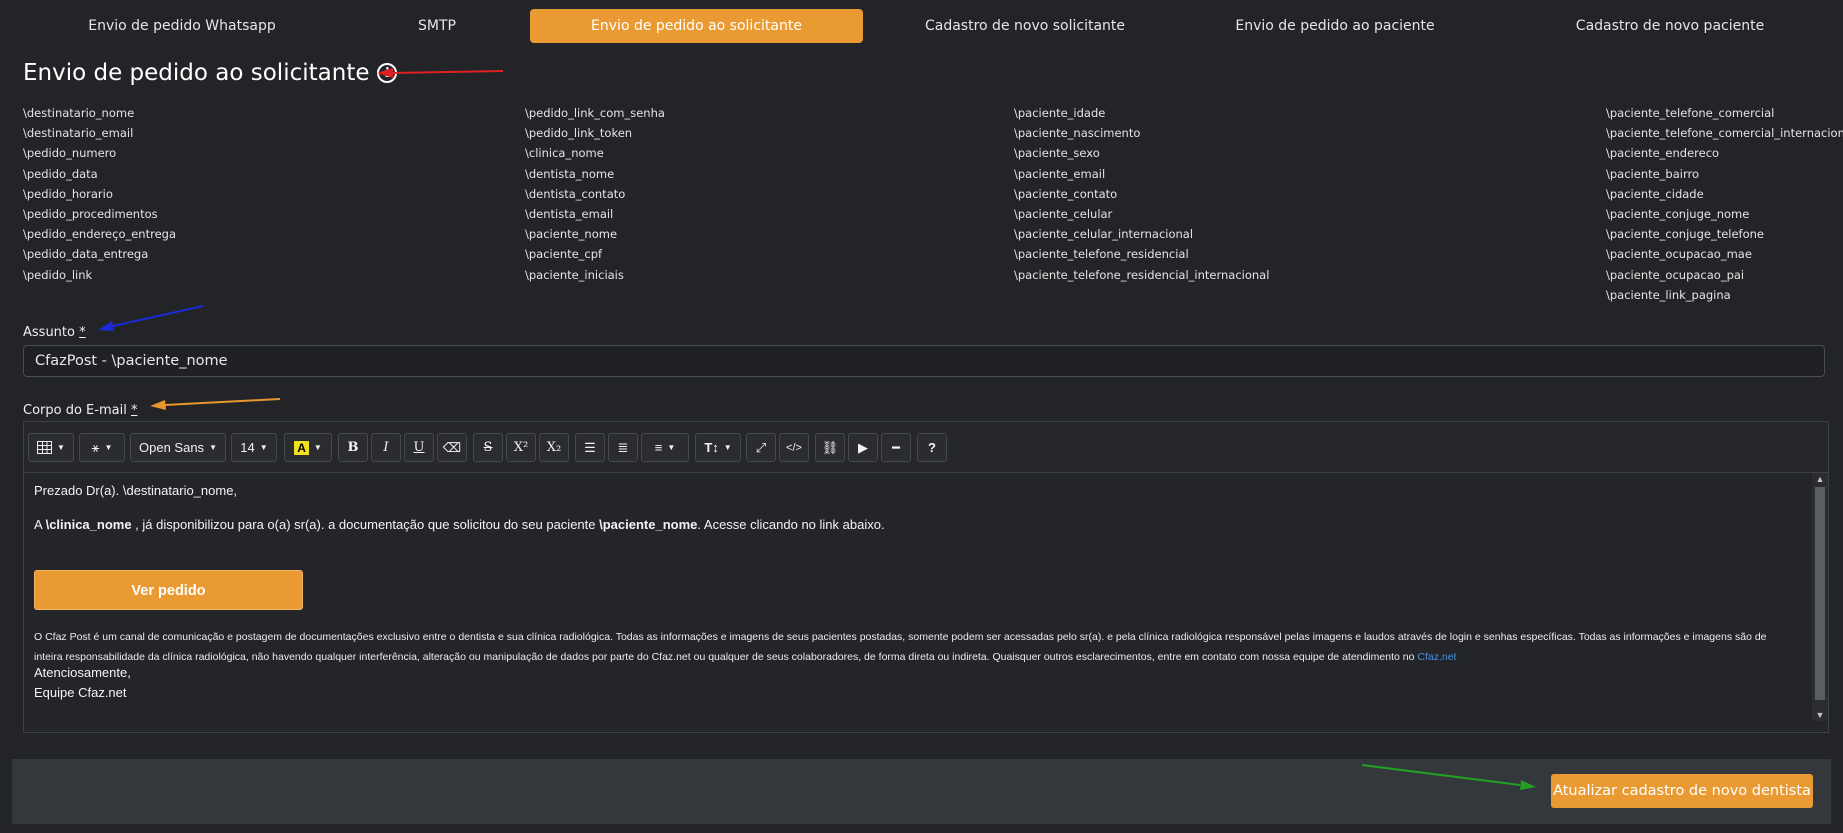  Describe the element at coordinates (564, 153) in the screenshot. I see `variable-item: \clinica_nome` at that location.